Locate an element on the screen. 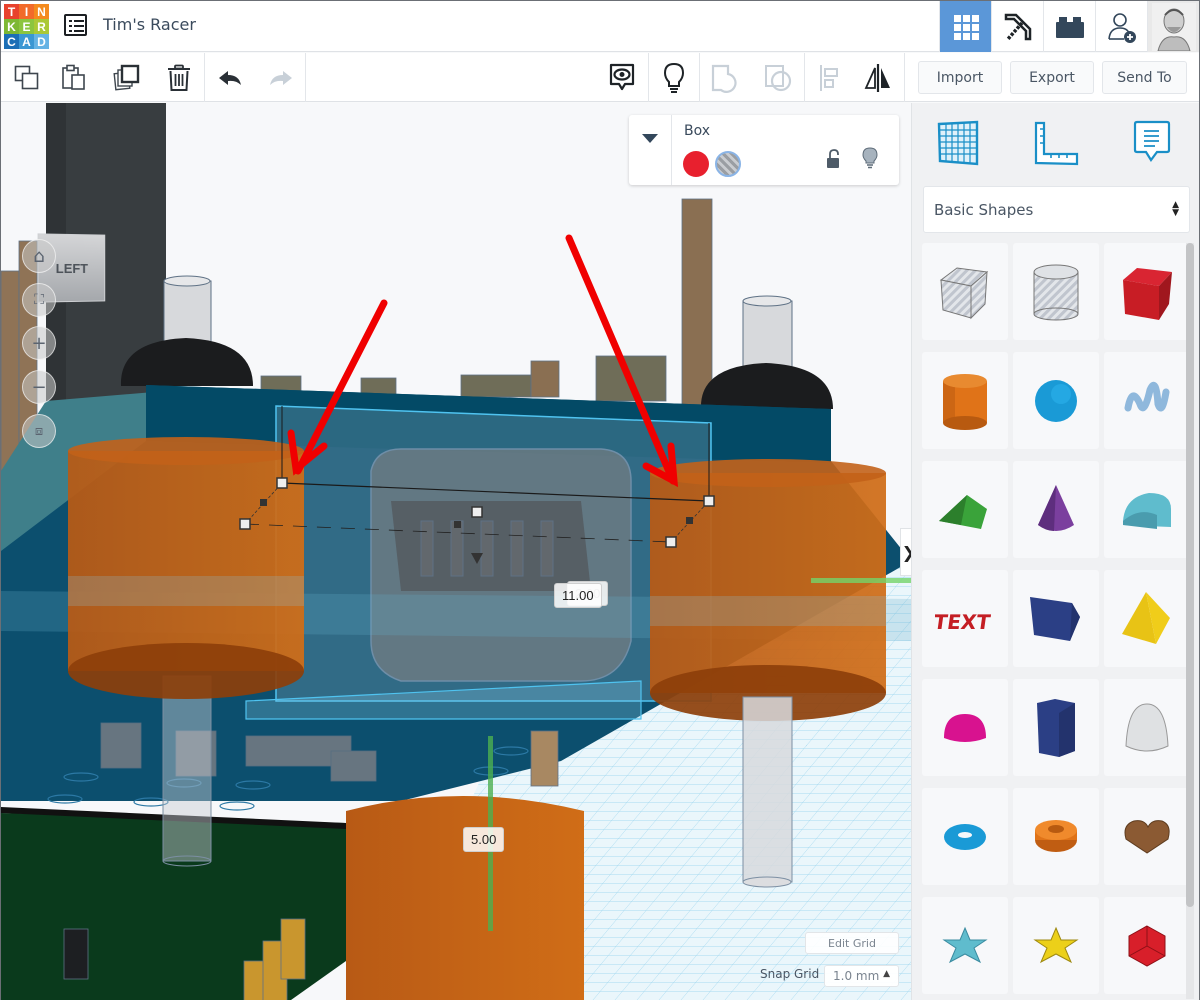 This screenshot has height=1000, width=1200. notes-visibility-button is located at coordinates (622, 77).